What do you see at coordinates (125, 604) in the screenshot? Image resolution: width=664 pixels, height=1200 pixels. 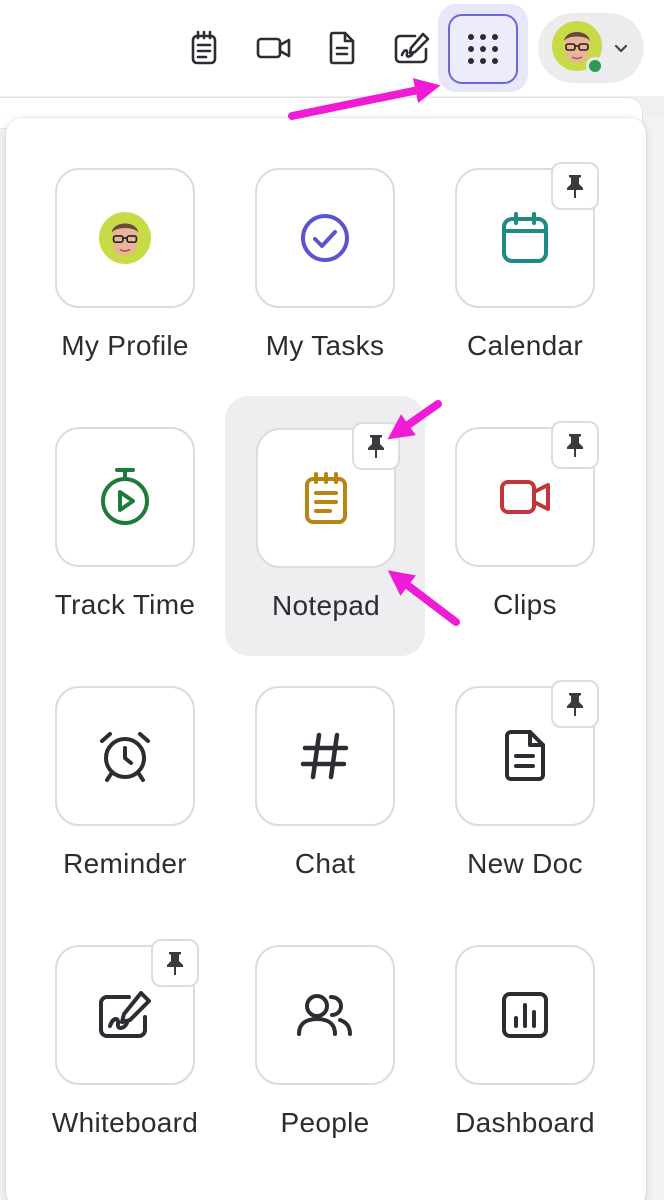 I see `app-label: Track Time` at bounding box center [125, 604].